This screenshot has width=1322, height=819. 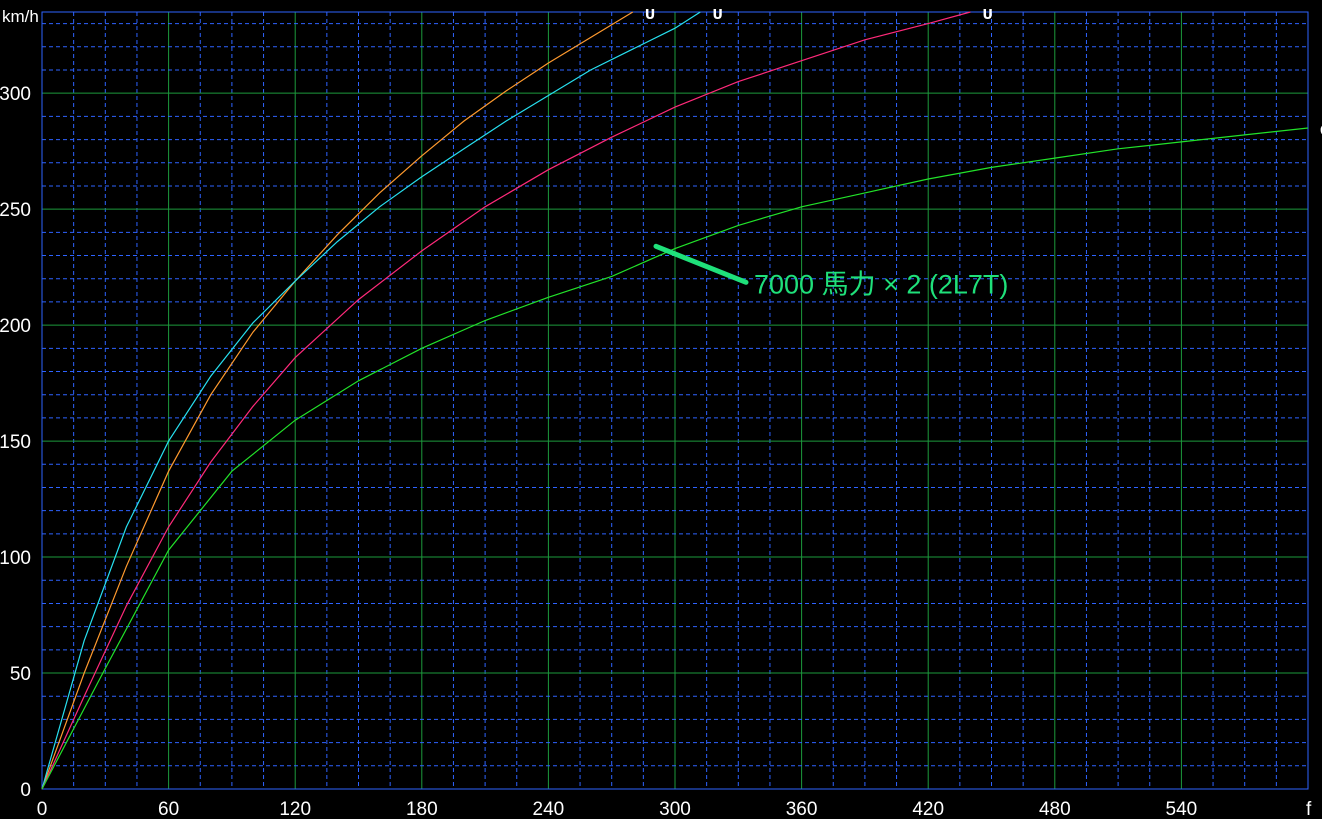 I want to click on series-end-label-1: U, so click(x=650, y=15).